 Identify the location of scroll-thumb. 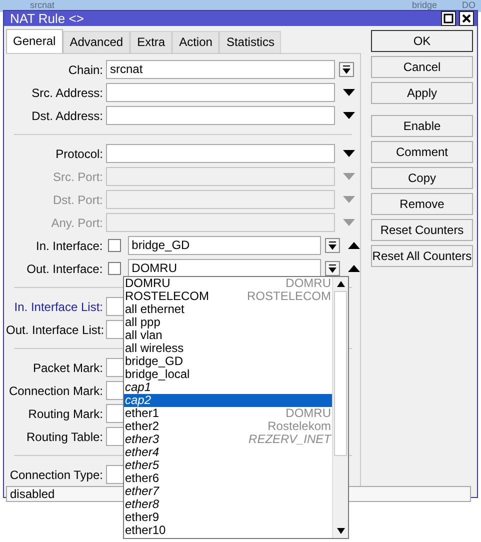
(340, 373).